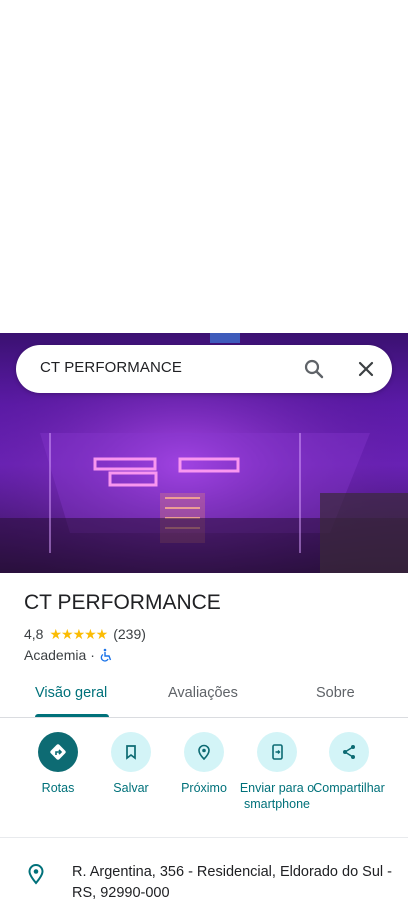  Describe the element at coordinates (131, 752) in the screenshot. I see `bookmark-icon` at that location.